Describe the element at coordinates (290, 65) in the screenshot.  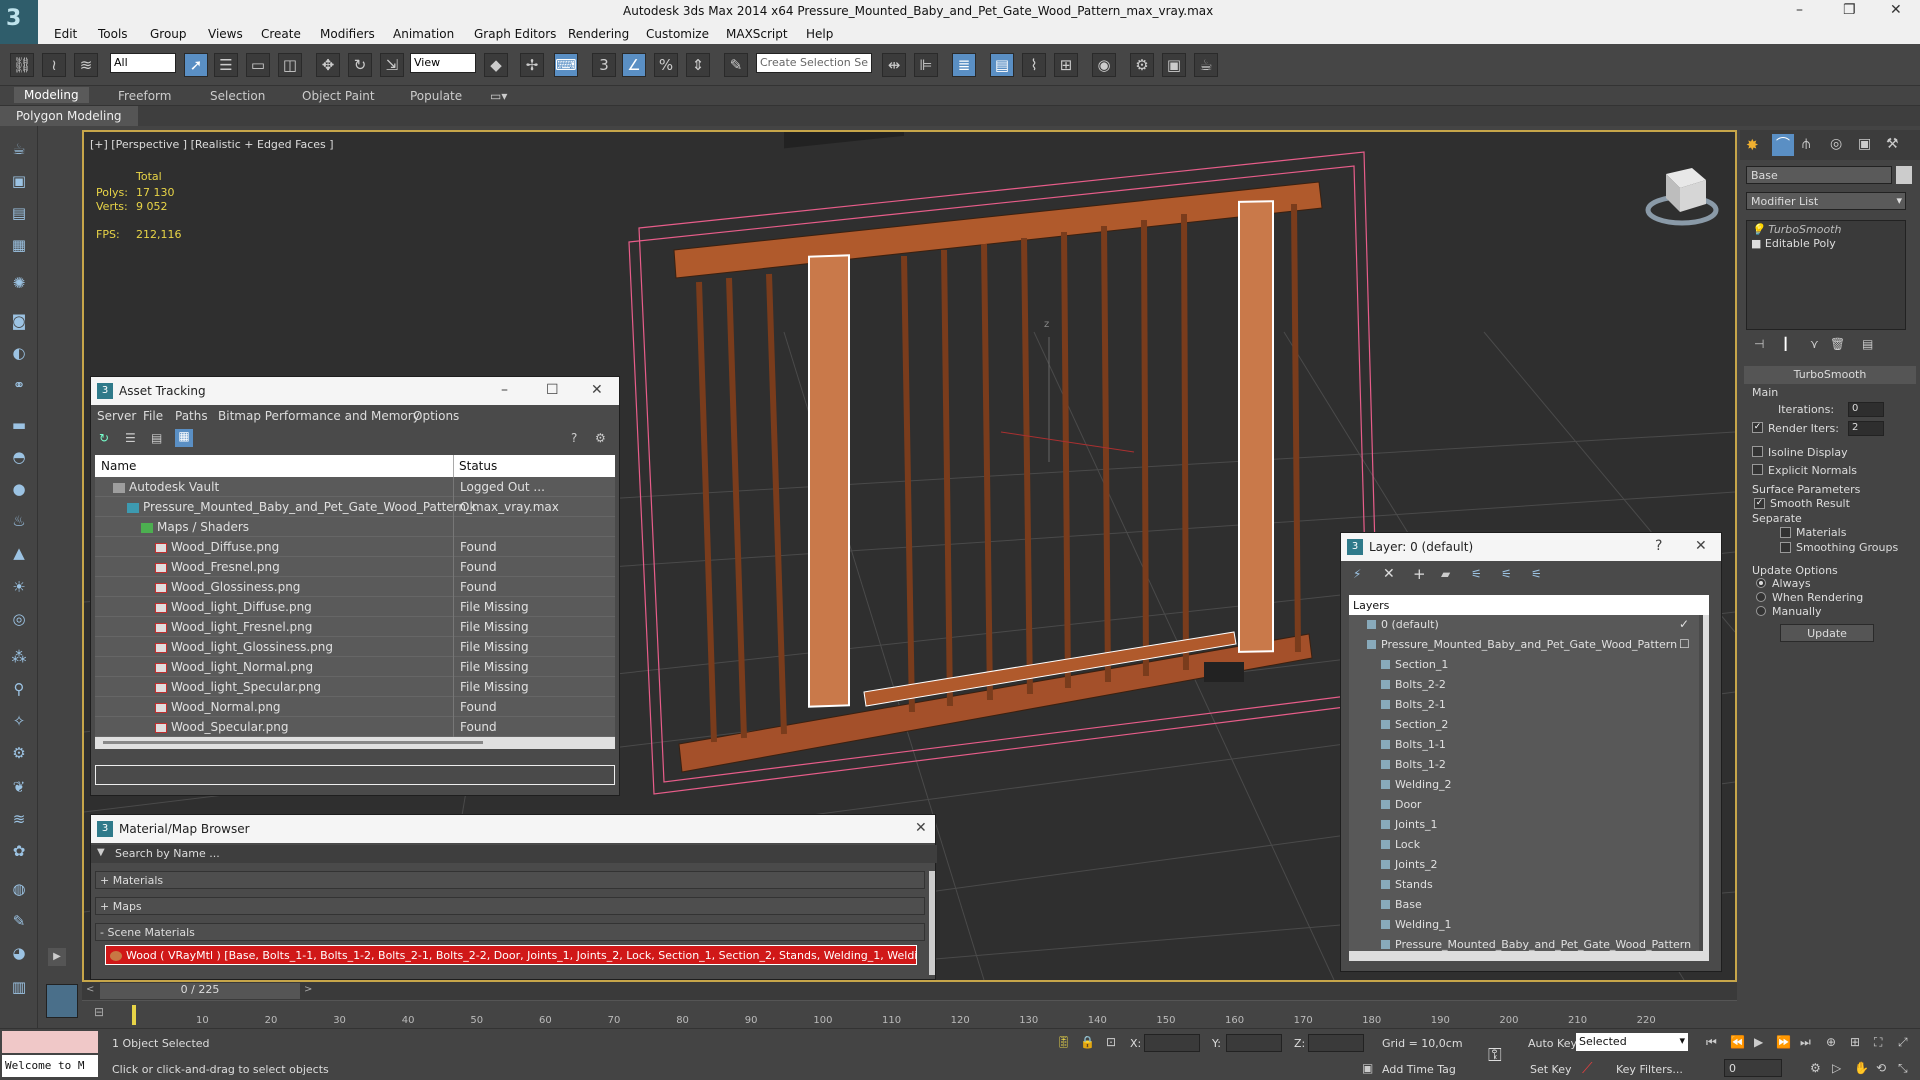
I see `window-crossing-icon: ◫` at that location.